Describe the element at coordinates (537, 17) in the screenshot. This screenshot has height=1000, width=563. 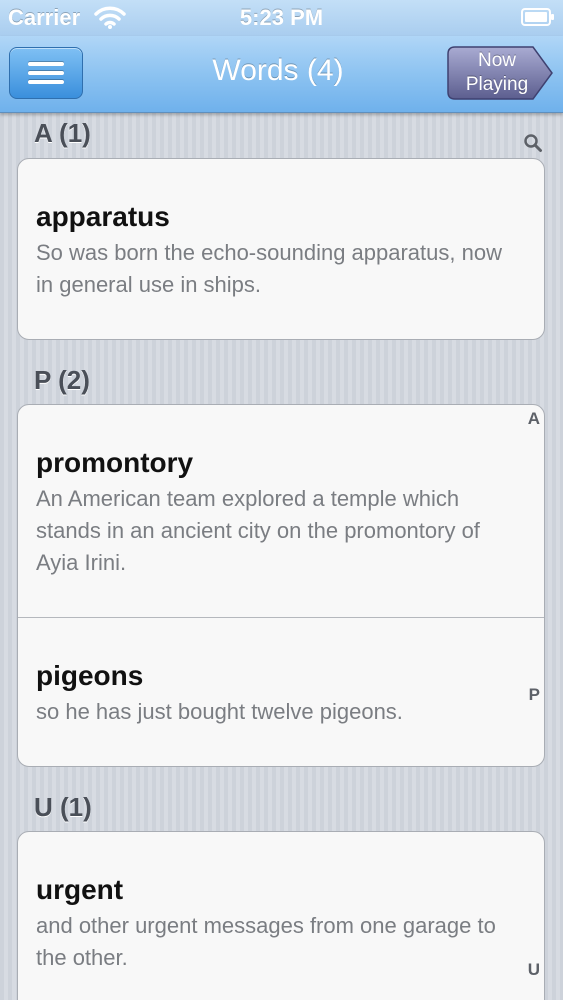
I see `battery-icon` at that location.